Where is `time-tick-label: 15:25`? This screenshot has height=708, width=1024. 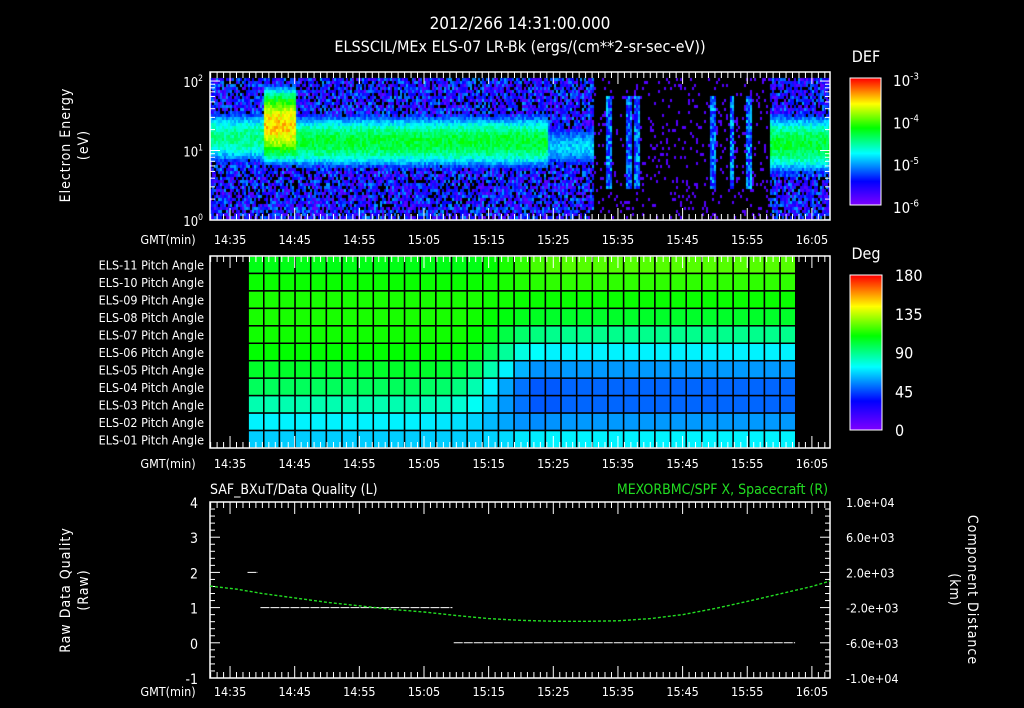
time-tick-label: 15:25 is located at coordinates (553, 463).